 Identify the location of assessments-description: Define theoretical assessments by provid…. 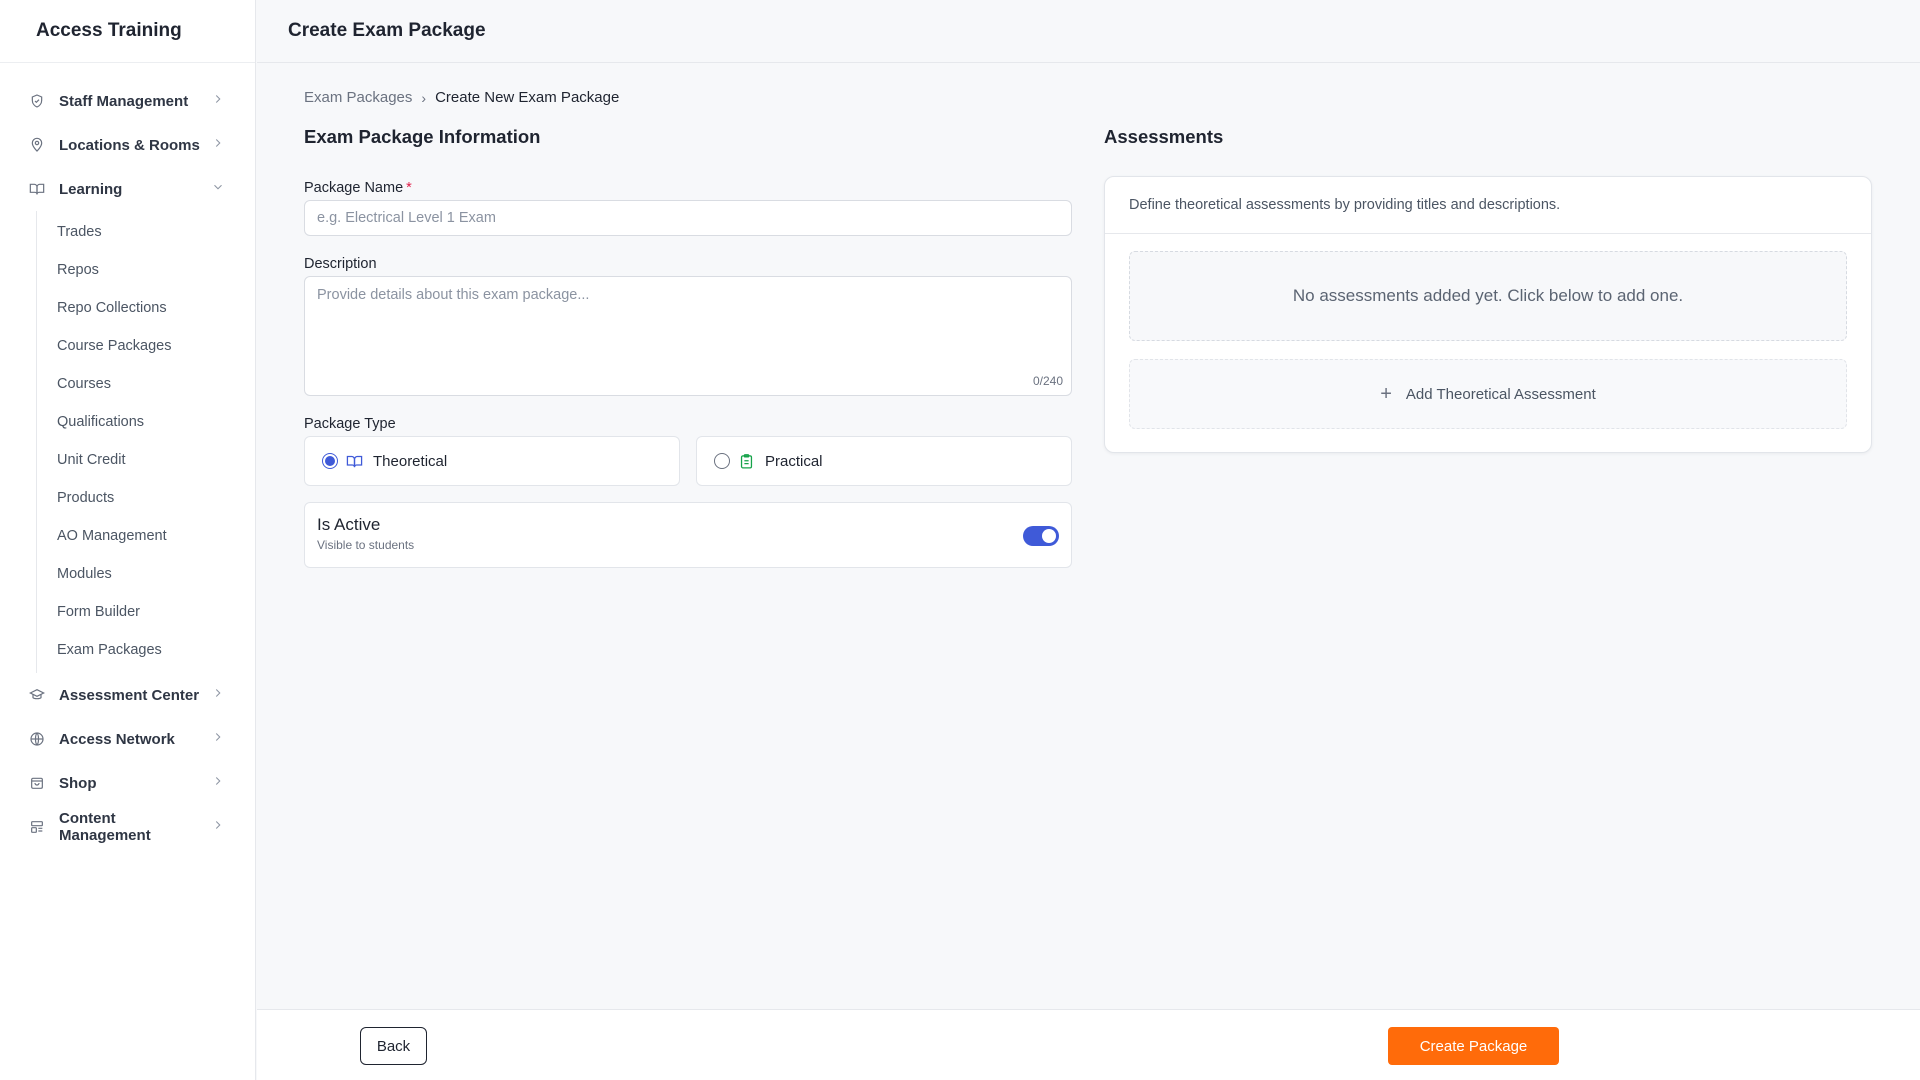
(1488, 205).